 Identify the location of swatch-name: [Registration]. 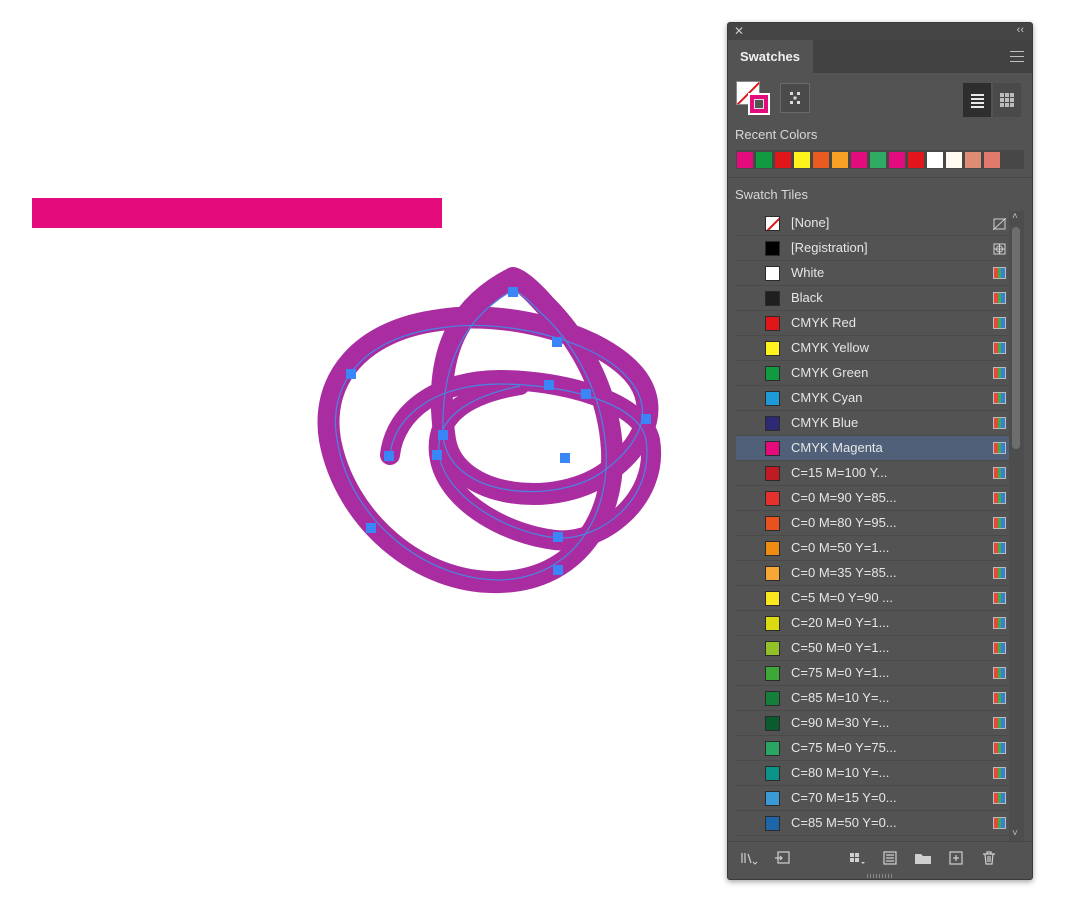
(829, 247).